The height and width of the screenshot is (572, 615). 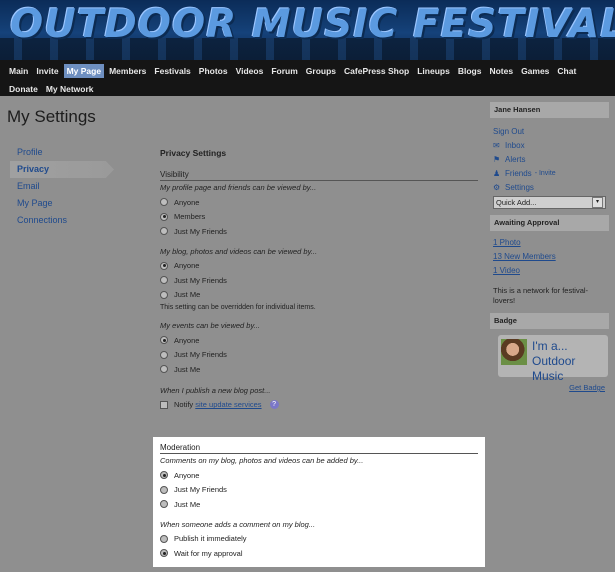 What do you see at coordinates (548, 376) in the screenshot?
I see `badge-line-3: Music` at bounding box center [548, 376].